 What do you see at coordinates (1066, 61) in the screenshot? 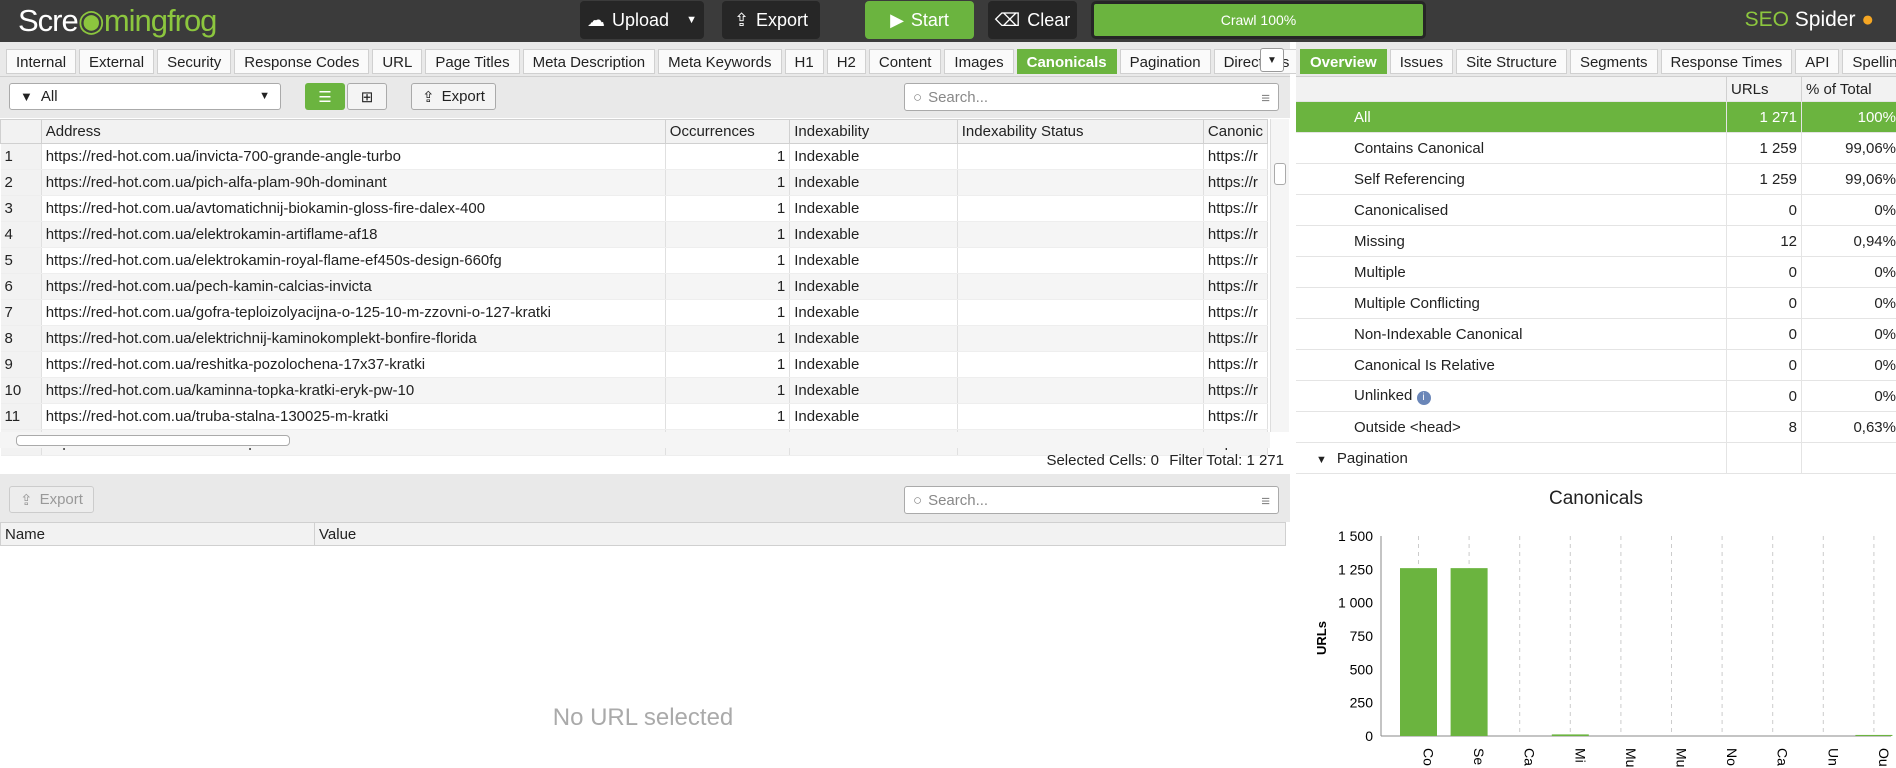
I see `tab-canonicals: Canonicals` at bounding box center [1066, 61].